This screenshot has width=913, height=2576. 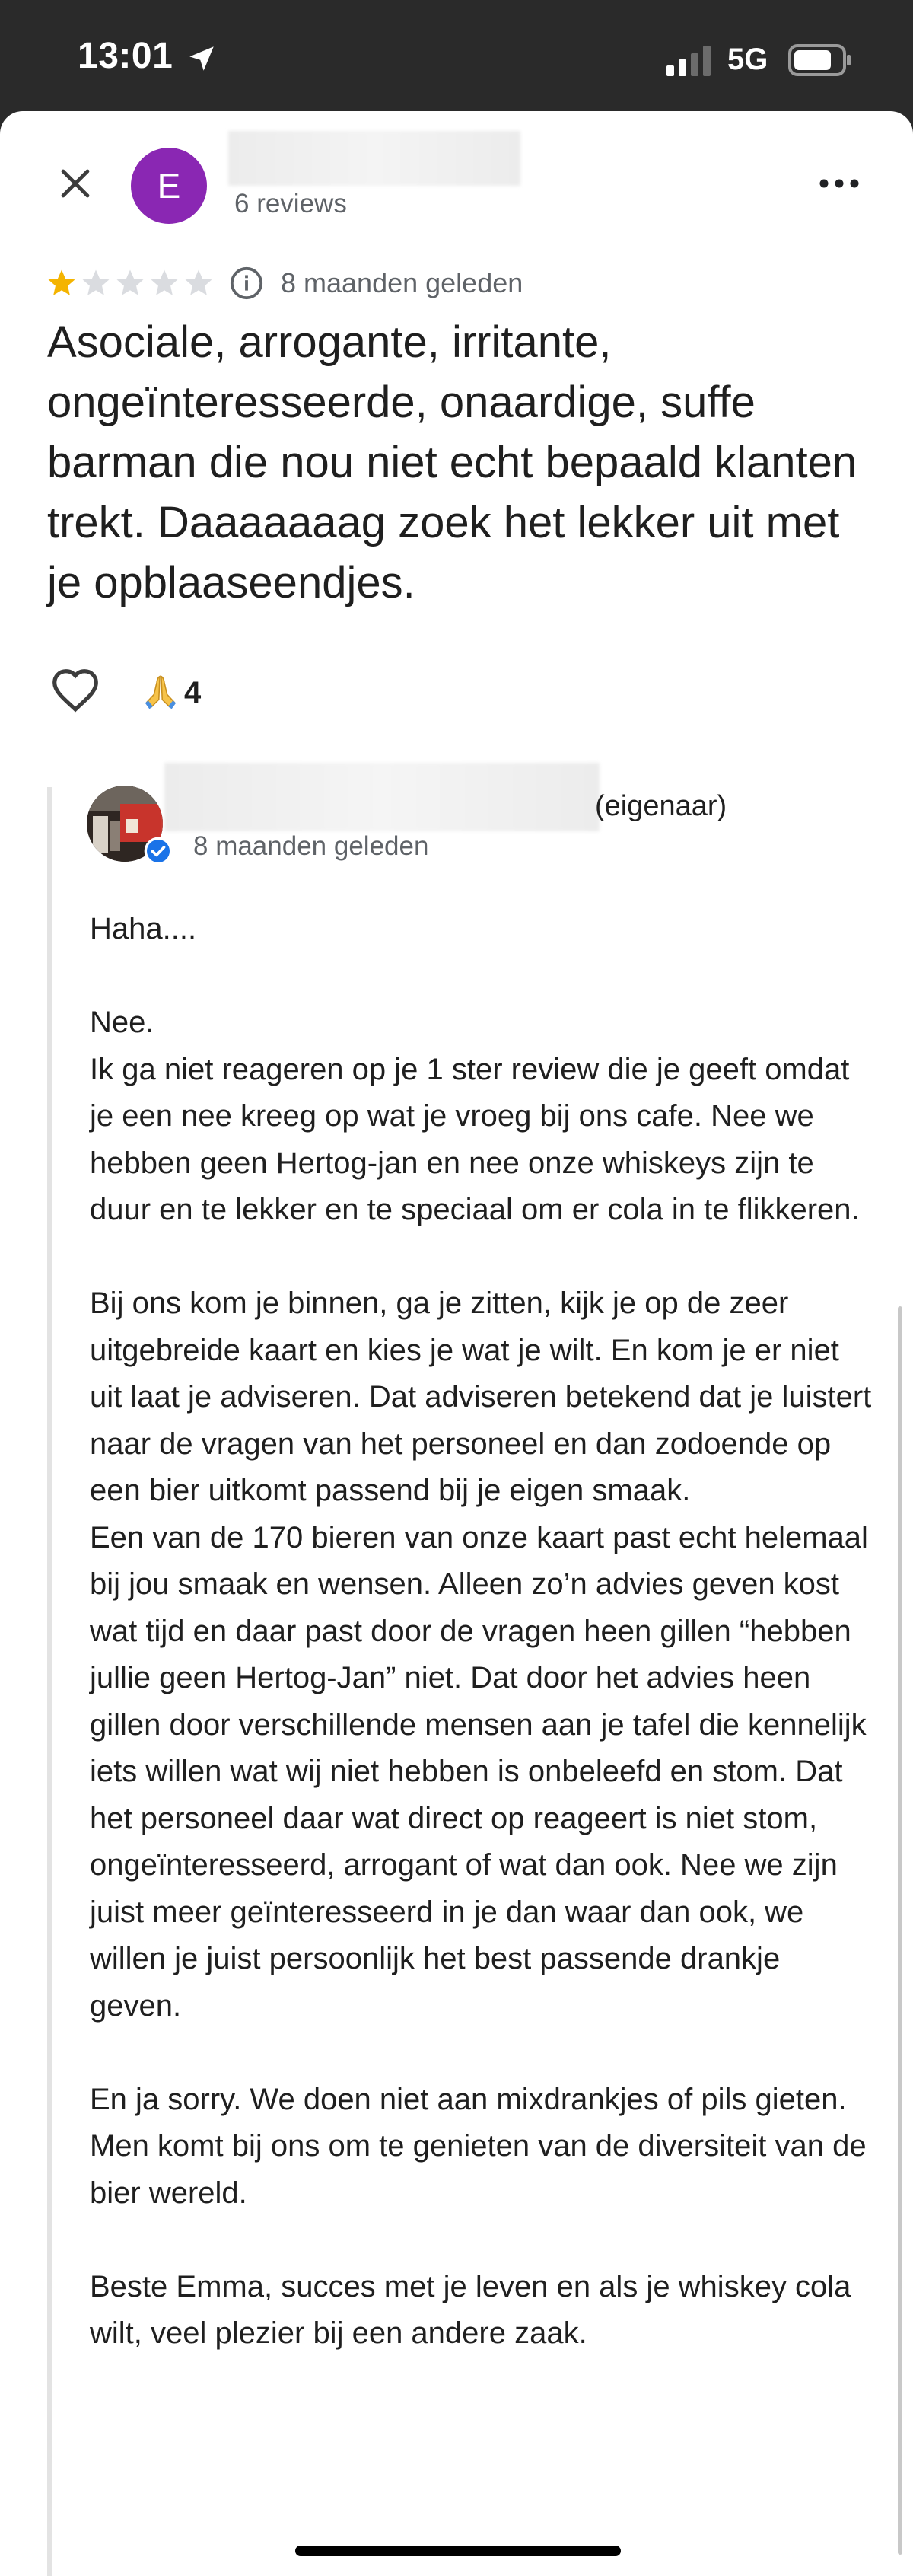 What do you see at coordinates (49, 1682) in the screenshot?
I see `reply-divider` at bounding box center [49, 1682].